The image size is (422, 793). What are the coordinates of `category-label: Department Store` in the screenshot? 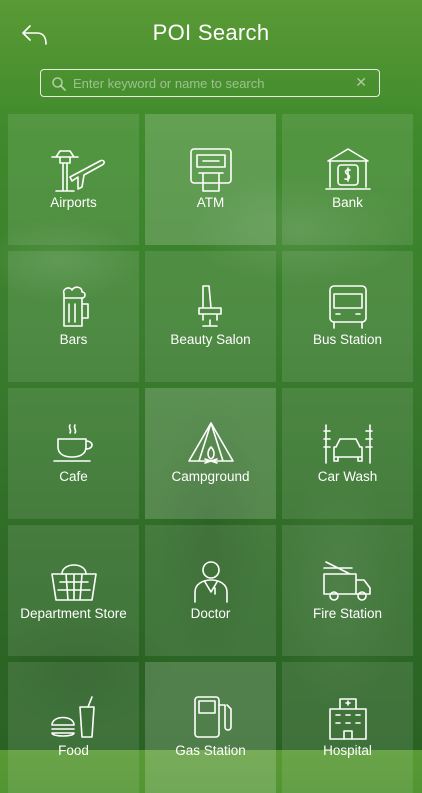 It's located at (73, 613).